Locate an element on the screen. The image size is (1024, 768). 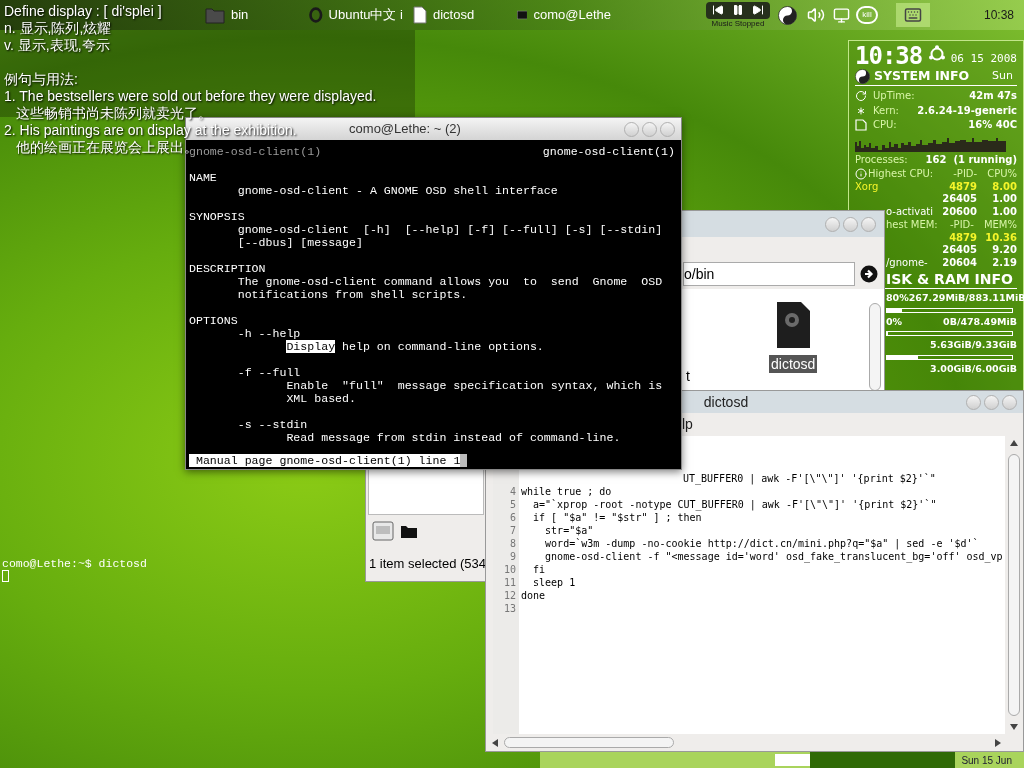
file-label: t is located at coordinates (688, 376).